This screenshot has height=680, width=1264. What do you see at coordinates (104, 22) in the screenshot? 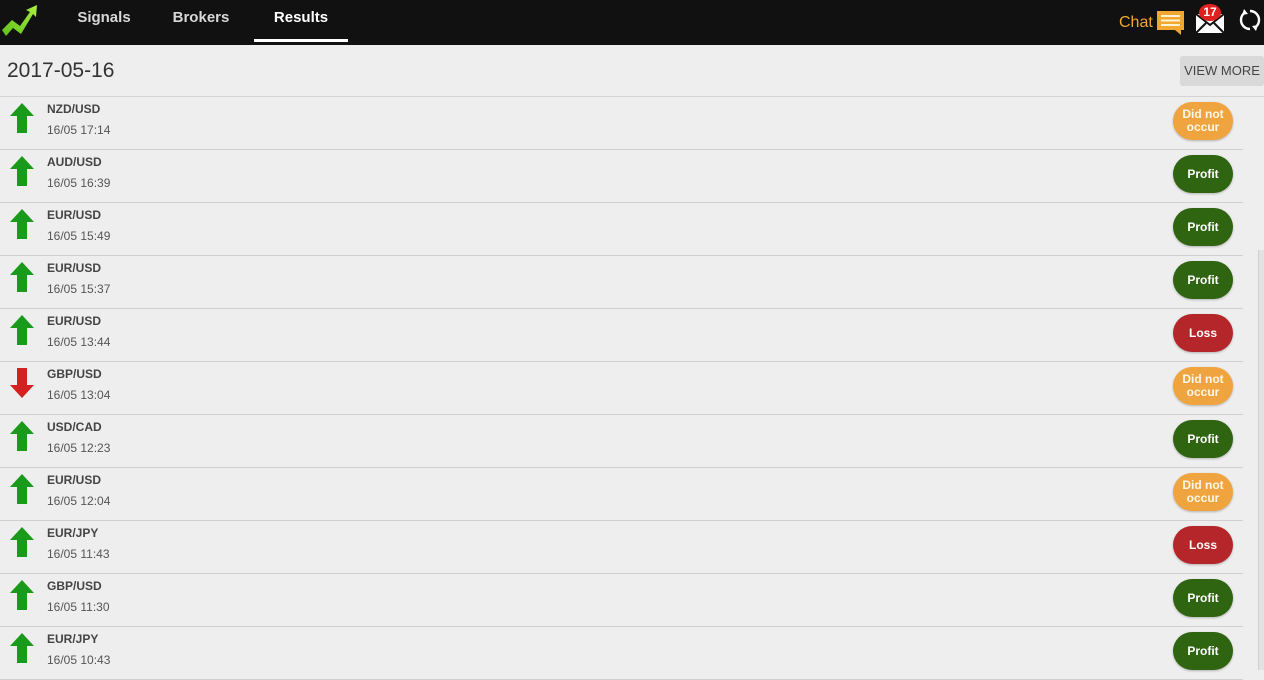
I see `tab-signals: Signals` at bounding box center [104, 22].